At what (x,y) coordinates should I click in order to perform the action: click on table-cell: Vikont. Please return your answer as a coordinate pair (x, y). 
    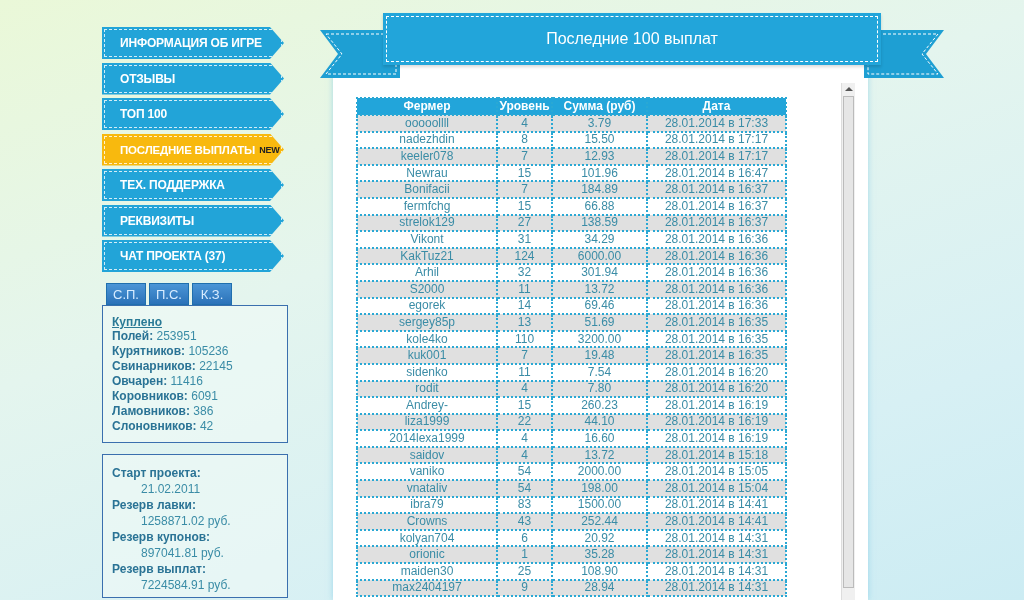
    Looking at the image, I should click on (427, 239).